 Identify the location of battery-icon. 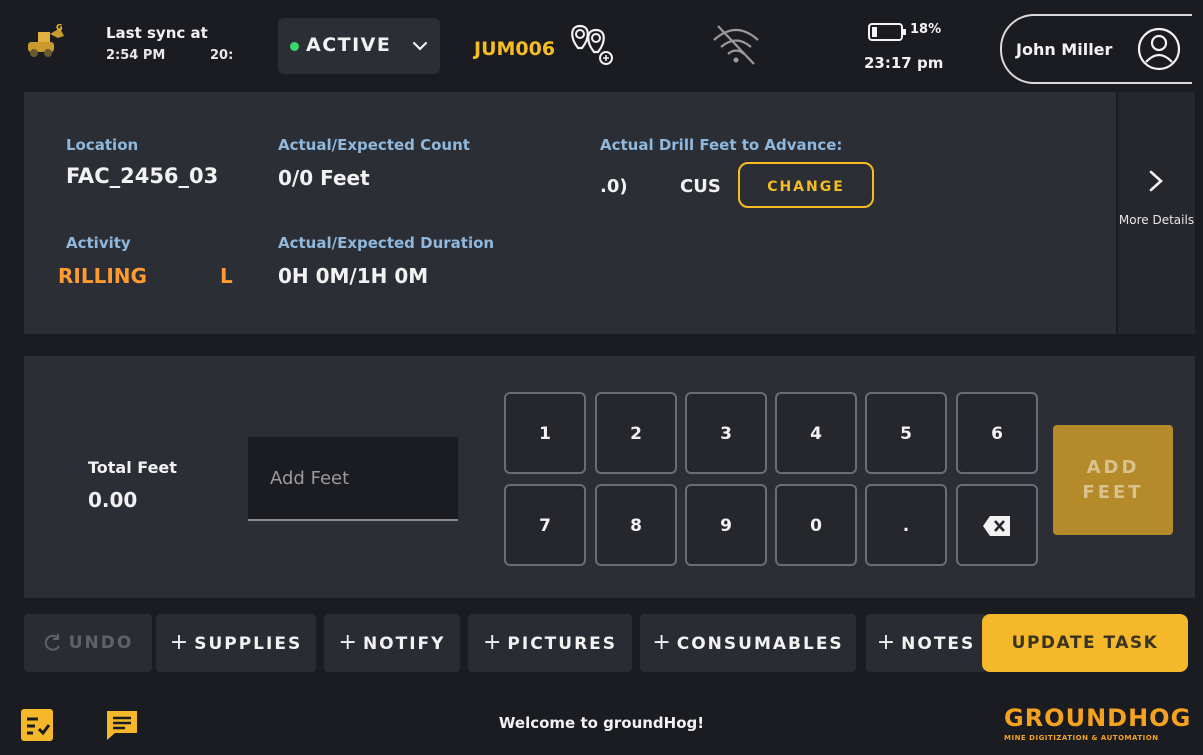
(887, 32).